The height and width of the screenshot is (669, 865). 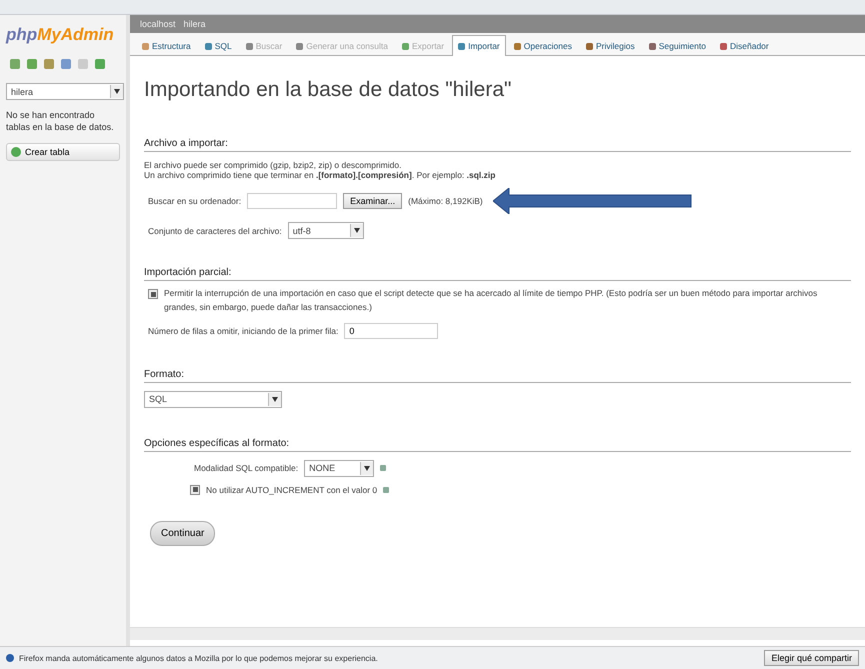 I want to click on tab: Seguimiento, so click(x=677, y=45).